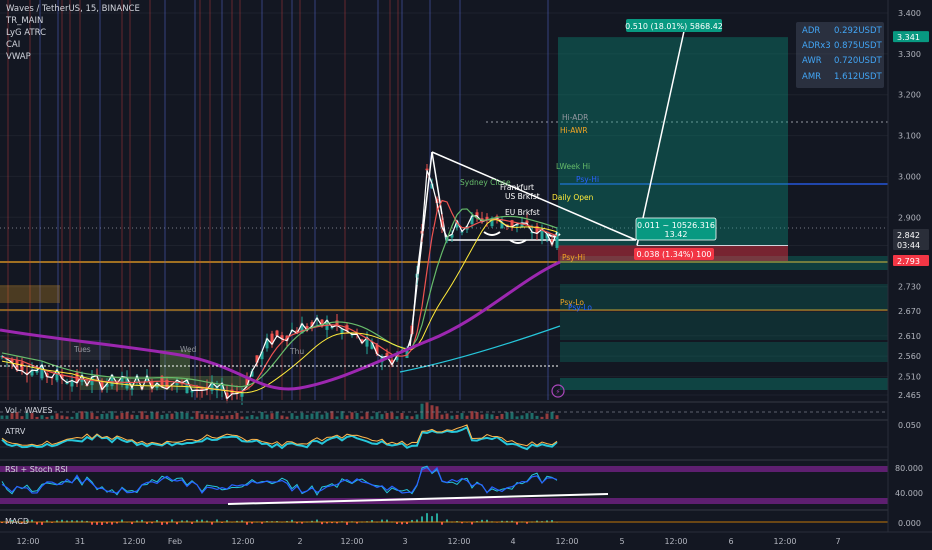  What do you see at coordinates (909, 95) in the screenshot?
I see `price-tick-label: 3.200` at bounding box center [909, 95].